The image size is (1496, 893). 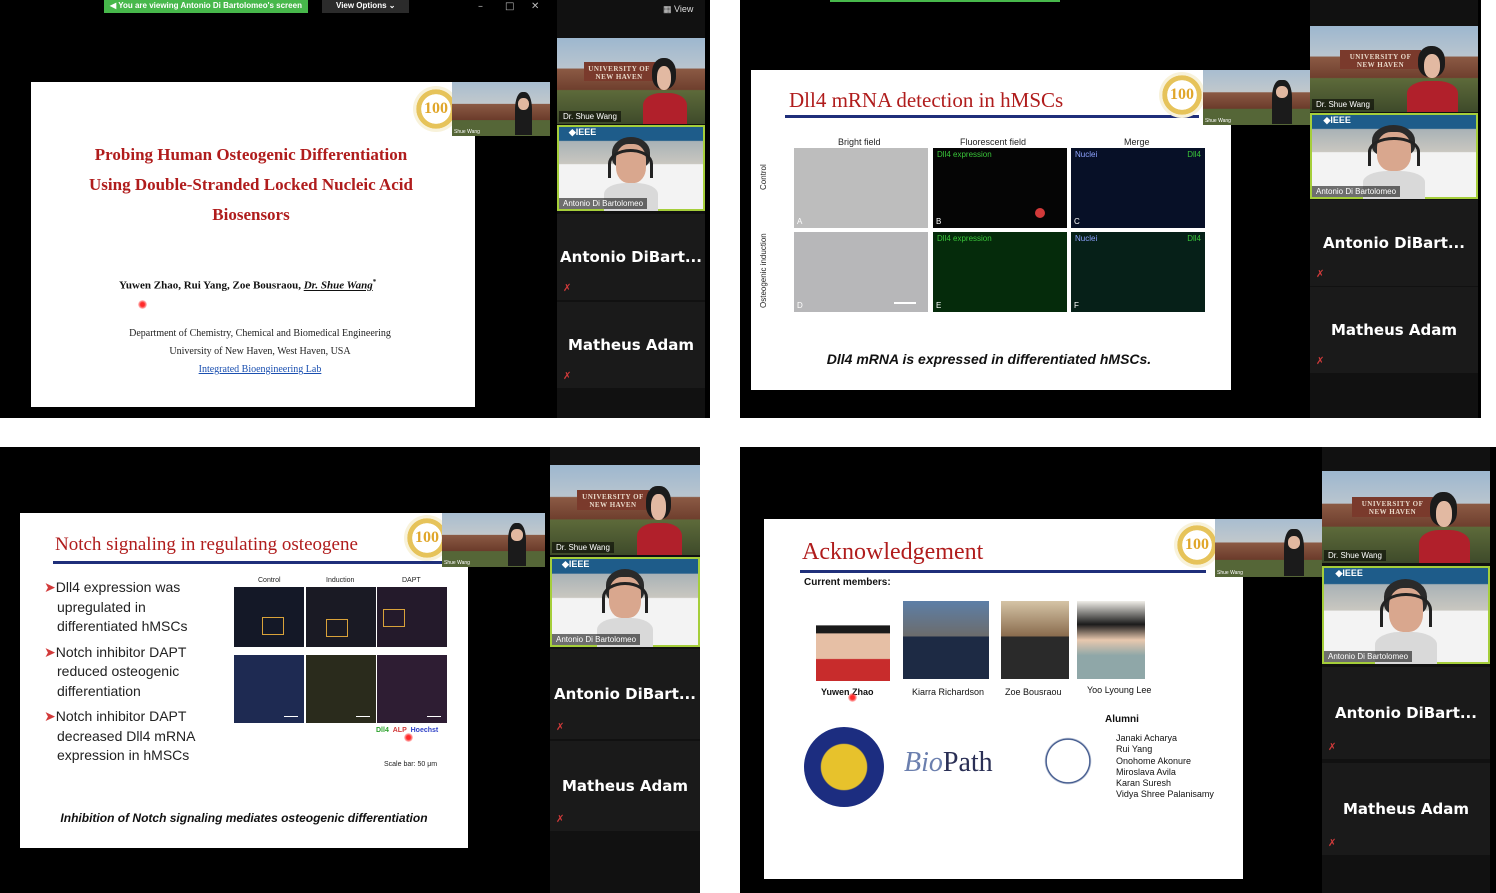 I want to click on micrograph-e: Dll4 expression E, so click(x=1000, y=272).